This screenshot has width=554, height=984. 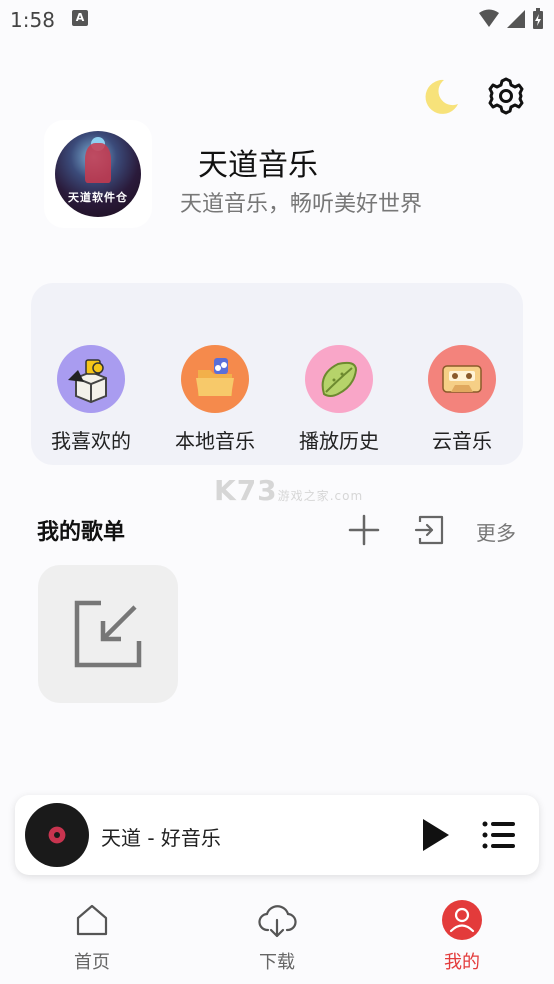 I want to click on import-icon, so click(x=429, y=530).